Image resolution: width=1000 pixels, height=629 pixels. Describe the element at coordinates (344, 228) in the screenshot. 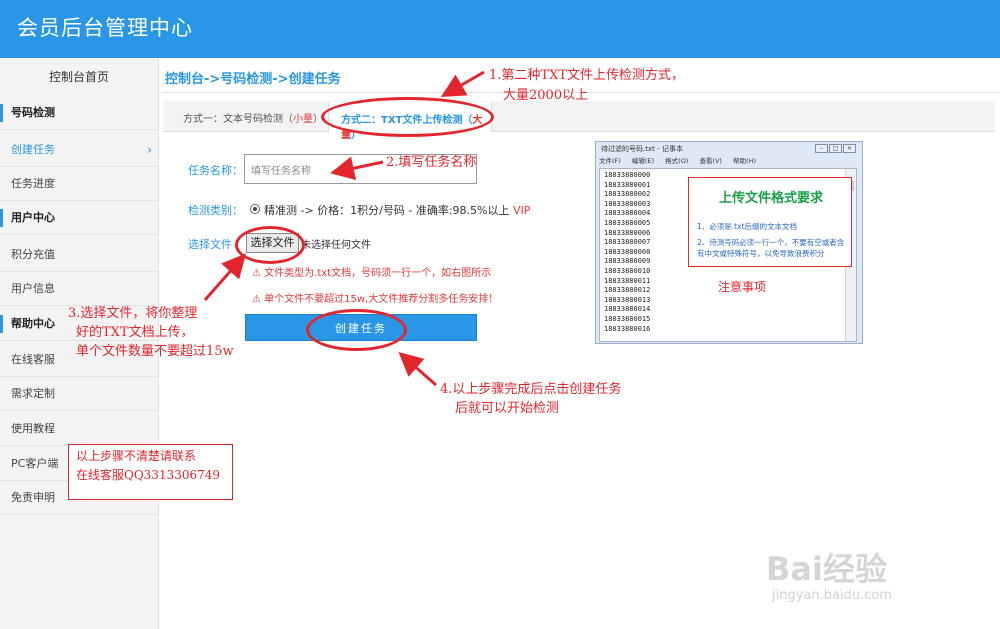

I see `annotation-arrows` at that location.